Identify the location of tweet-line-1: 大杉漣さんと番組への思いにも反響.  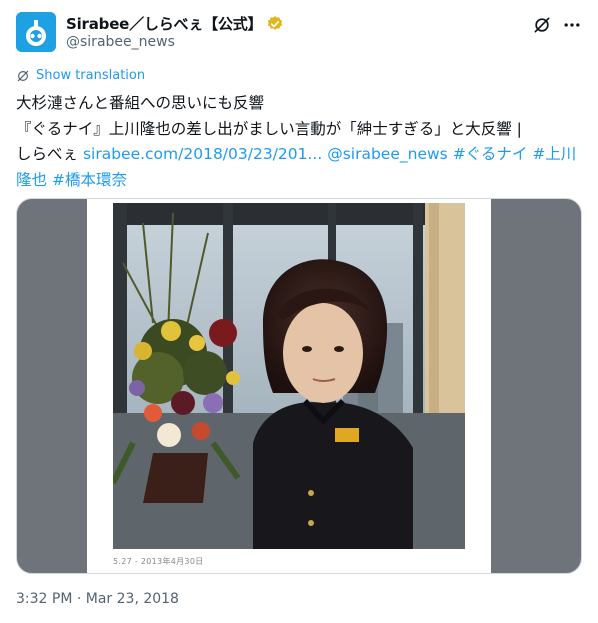
(140, 103).